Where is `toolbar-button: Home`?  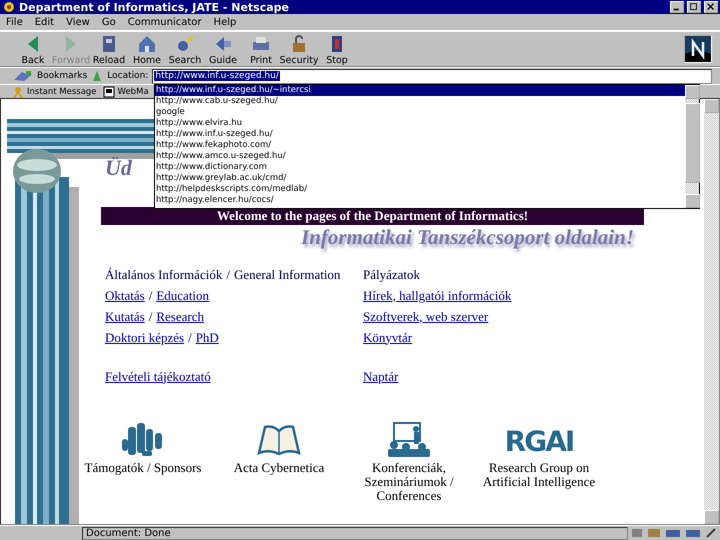 toolbar-button: Home is located at coordinates (147, 49).